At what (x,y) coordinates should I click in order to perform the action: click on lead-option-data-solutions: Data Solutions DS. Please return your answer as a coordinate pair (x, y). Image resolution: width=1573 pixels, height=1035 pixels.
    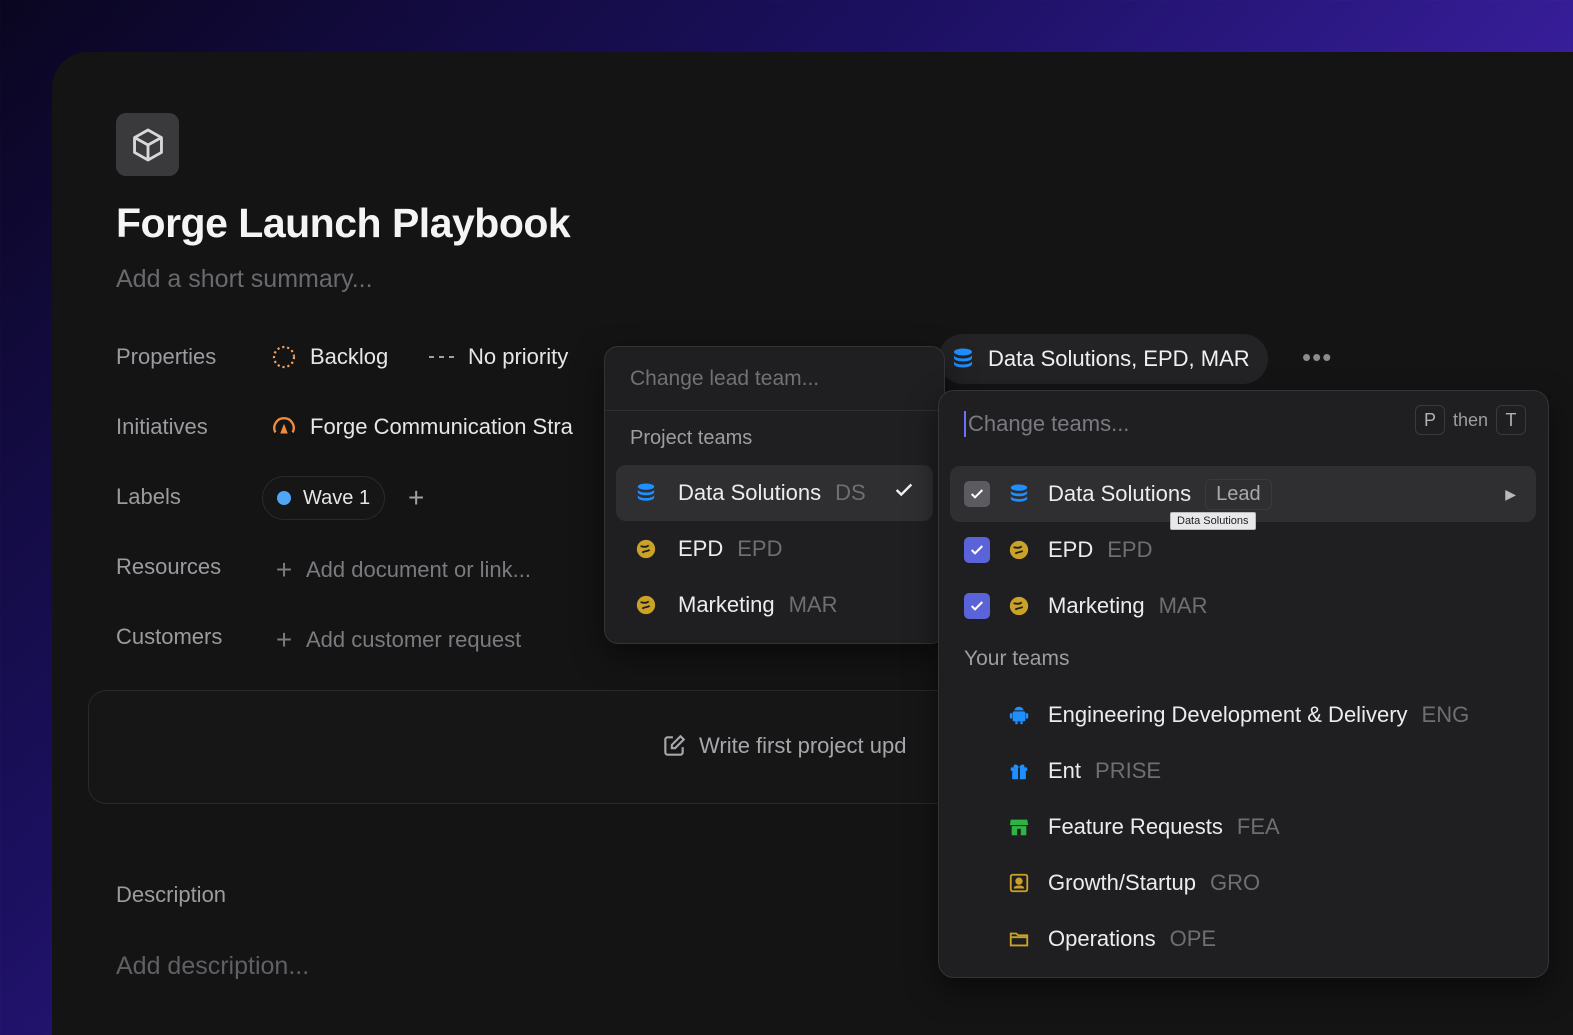
    Looking at the image, I should click on (774, 493).